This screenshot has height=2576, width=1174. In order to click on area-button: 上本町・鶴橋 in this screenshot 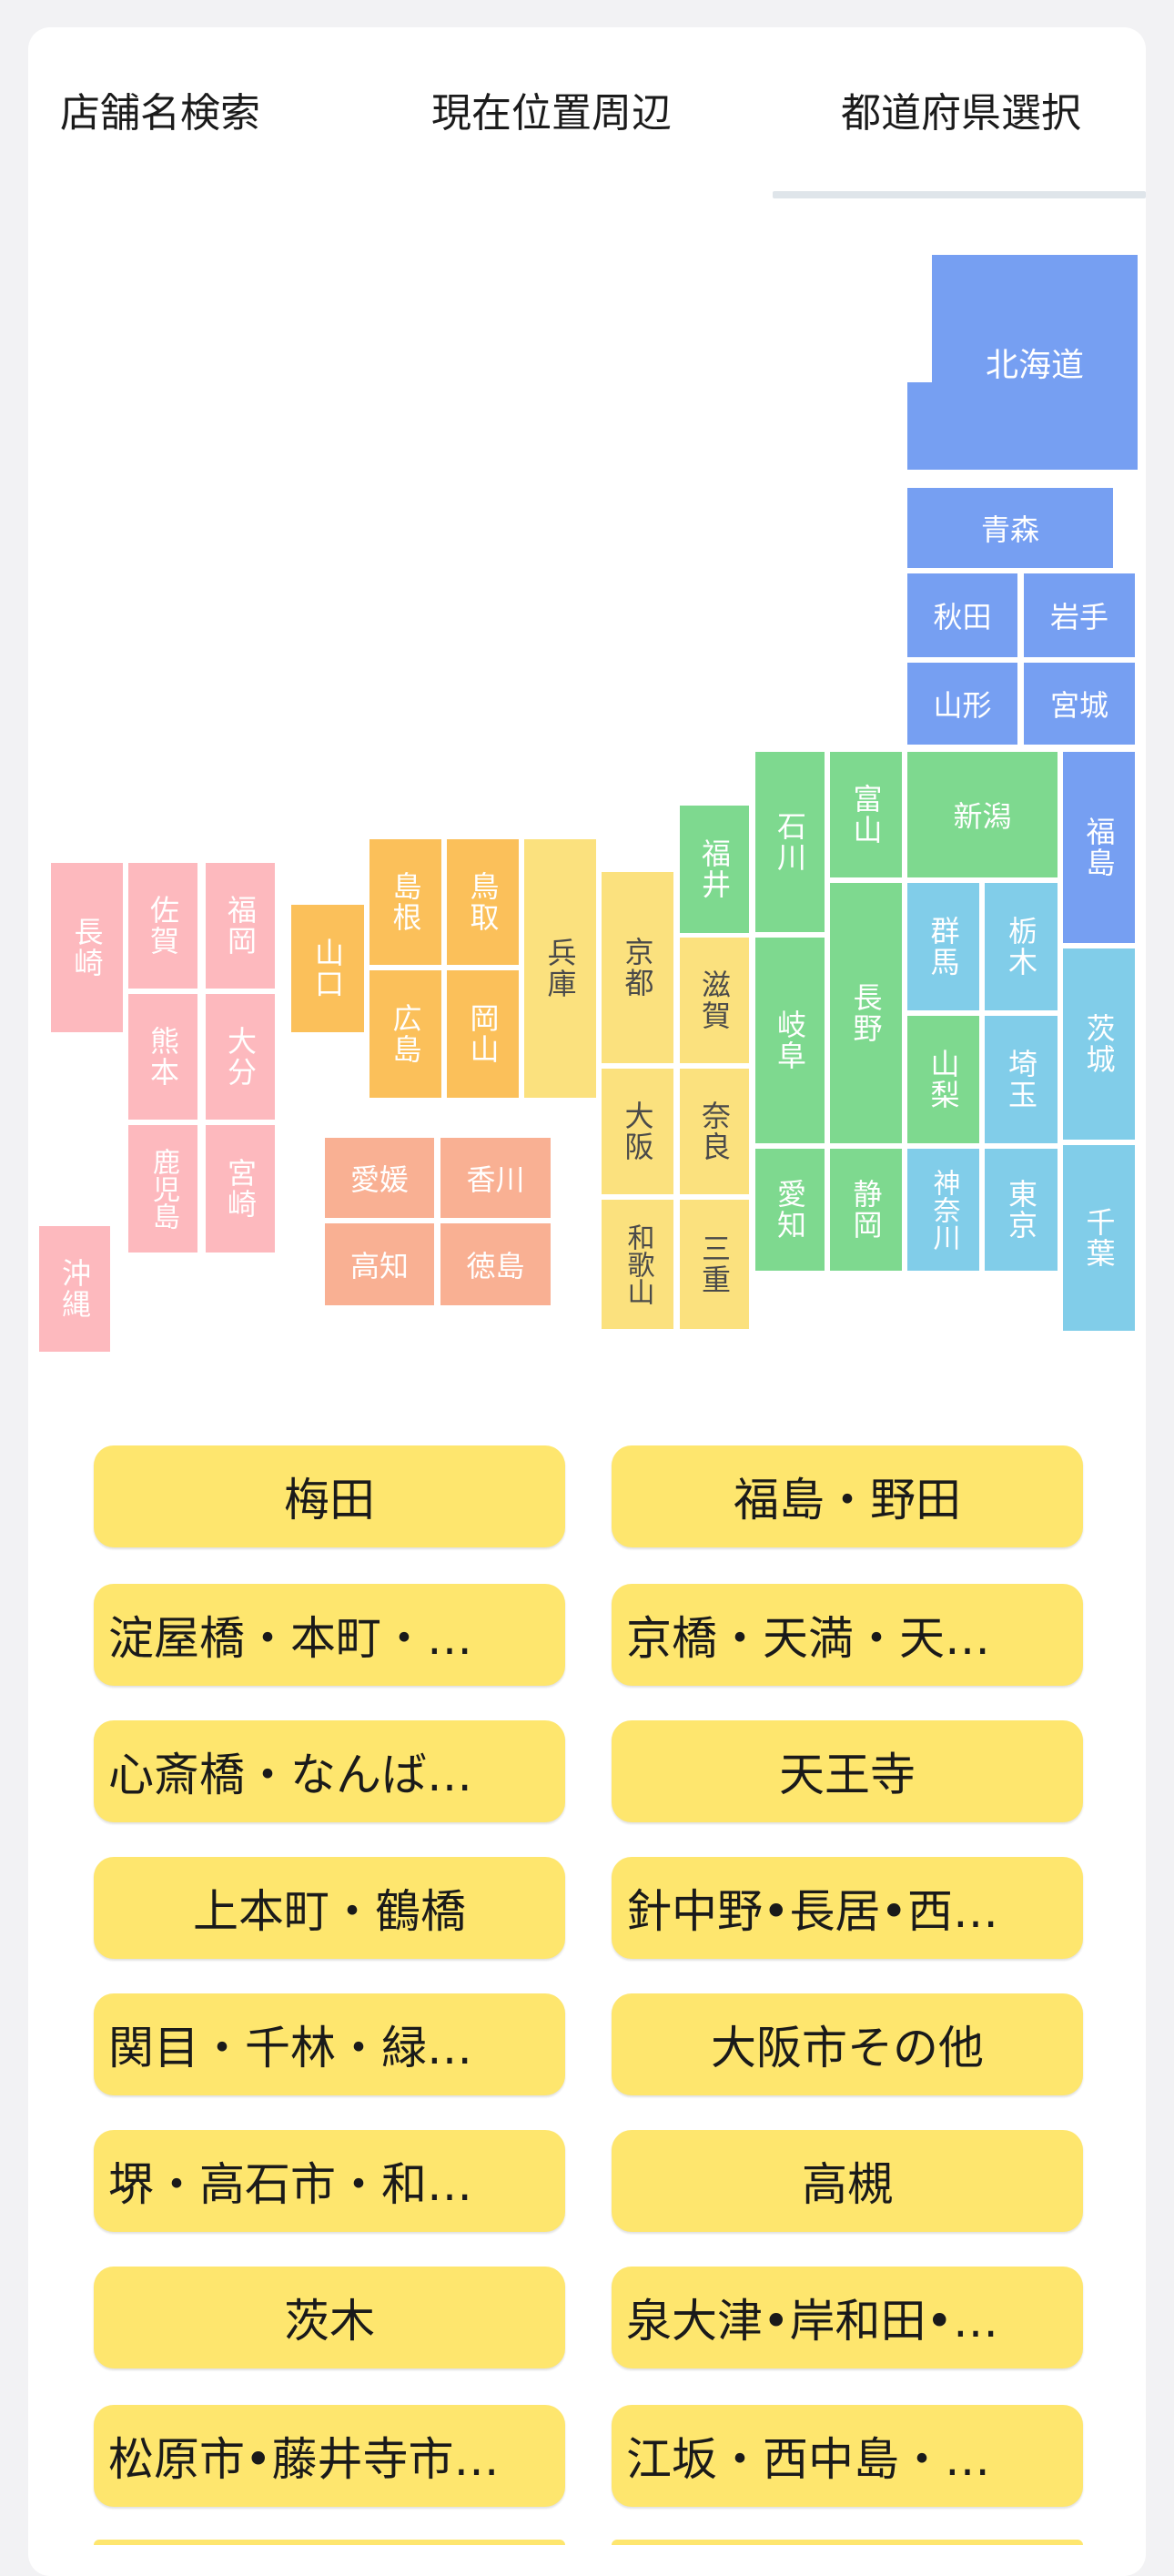, I will do `click(330, 1908)`.